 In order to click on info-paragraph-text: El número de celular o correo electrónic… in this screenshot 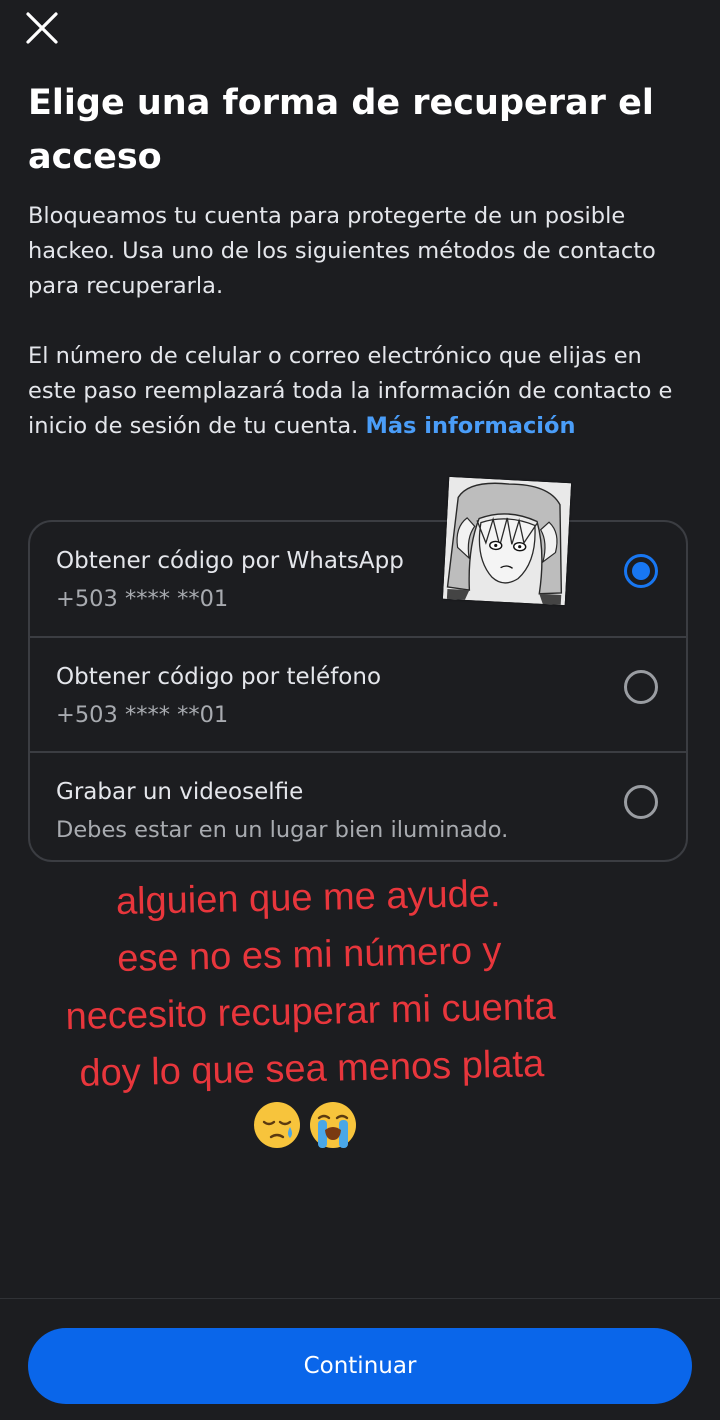, I will do `click(350, 391)`.